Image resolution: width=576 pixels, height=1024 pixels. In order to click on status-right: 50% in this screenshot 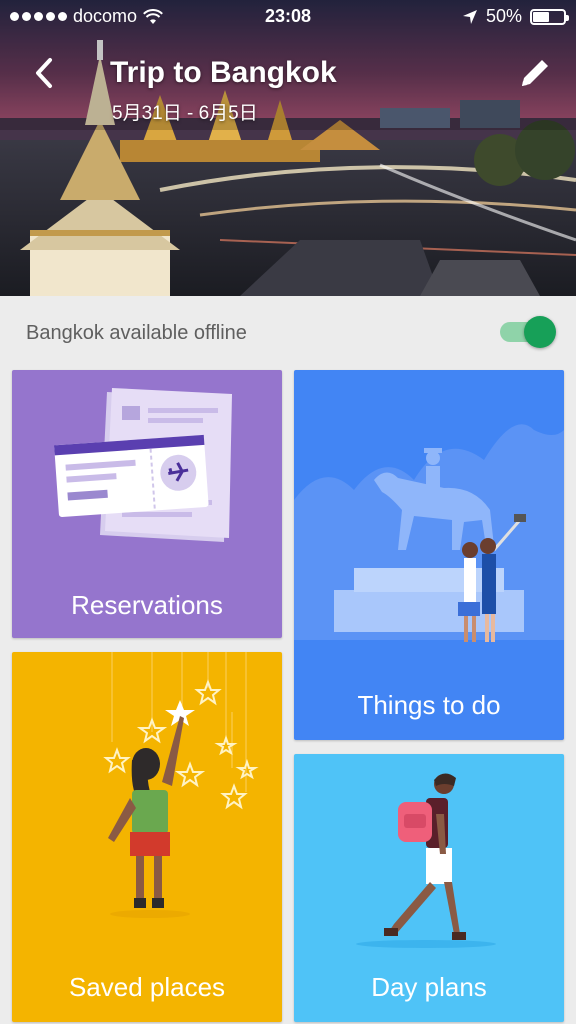, I will do `click(515, 16)`.